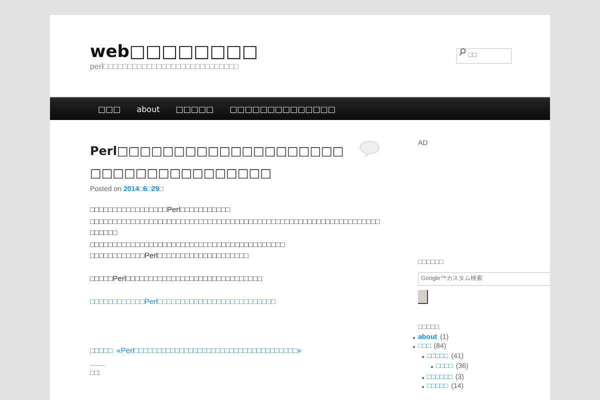 This screenshot has height=400, width=600. I want to click on nav-link: □□□□□□□□□□□□□□, so click(283, 109).